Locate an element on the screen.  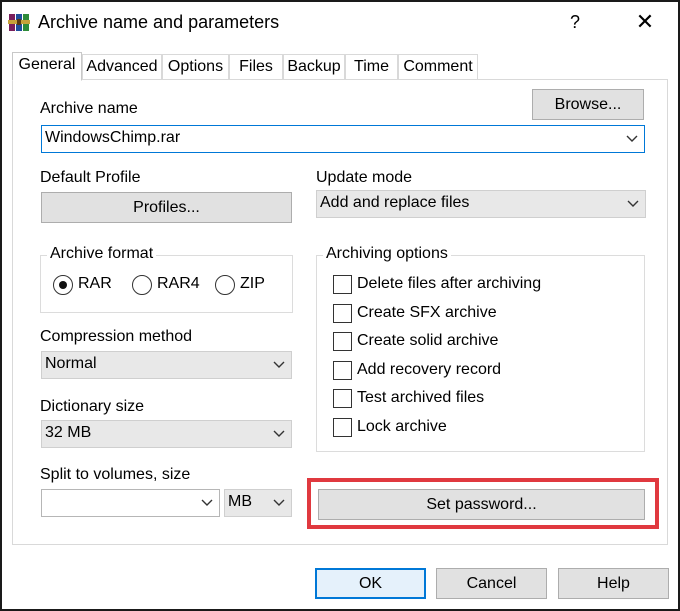
update-mode-label: Update mode is located at coordinates (364, 177).